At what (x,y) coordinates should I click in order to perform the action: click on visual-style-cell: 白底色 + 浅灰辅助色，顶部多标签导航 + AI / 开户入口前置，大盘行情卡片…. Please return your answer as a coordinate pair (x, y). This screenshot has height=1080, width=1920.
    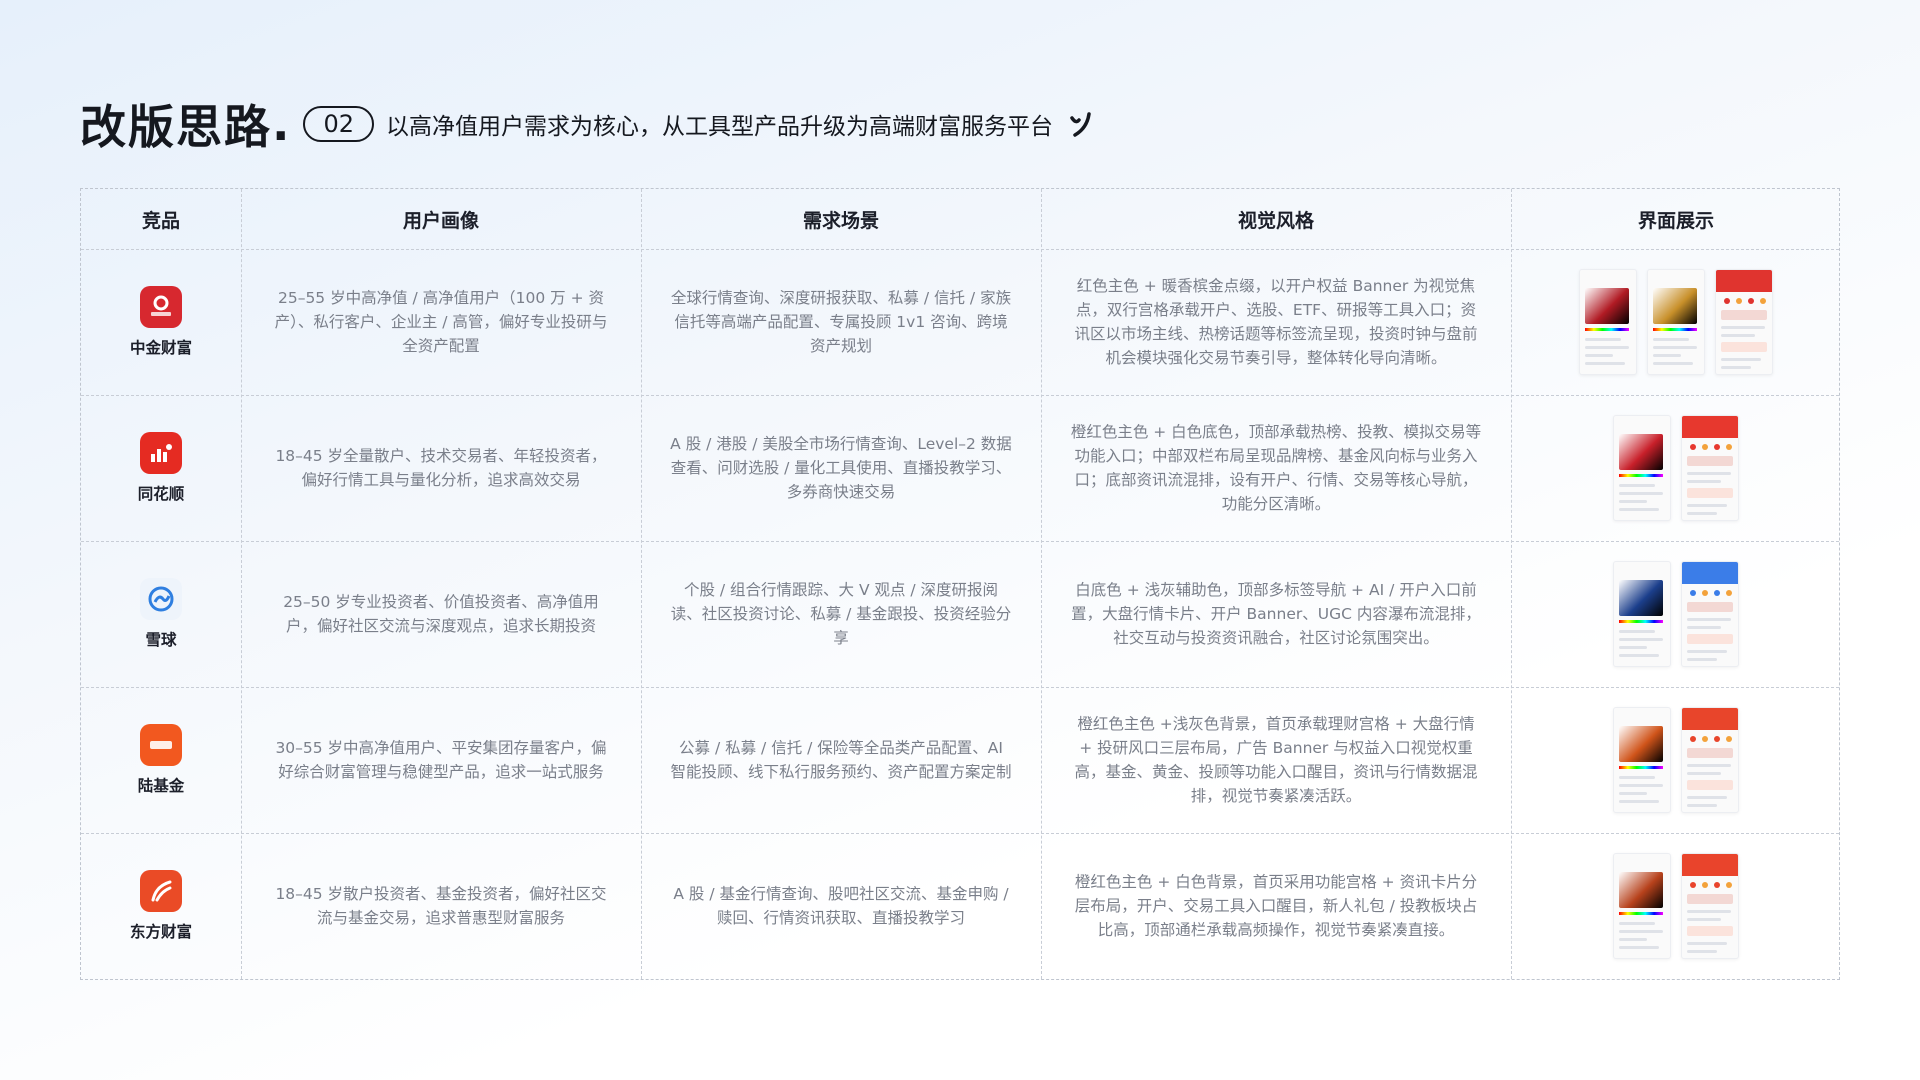
    Looking at the image, I should click on (1276, 614).